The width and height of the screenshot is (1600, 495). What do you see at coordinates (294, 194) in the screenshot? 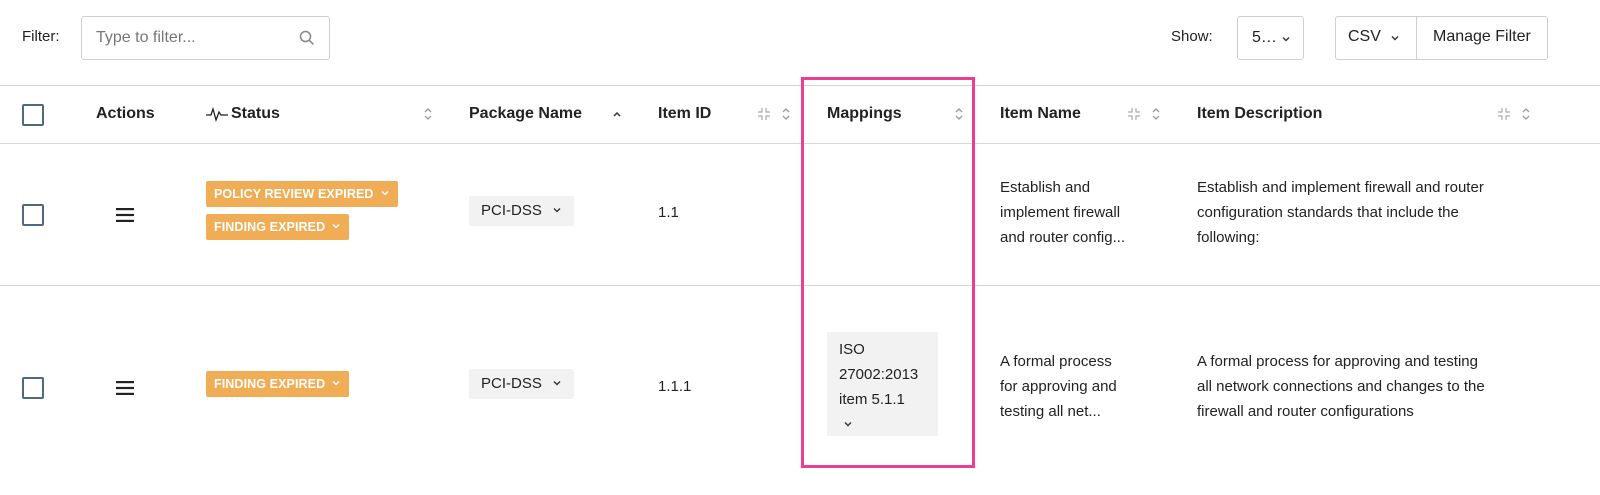
I see `status-badge-label: POLICY REVIEW EXPIRED` at bounding box center [294, 194].